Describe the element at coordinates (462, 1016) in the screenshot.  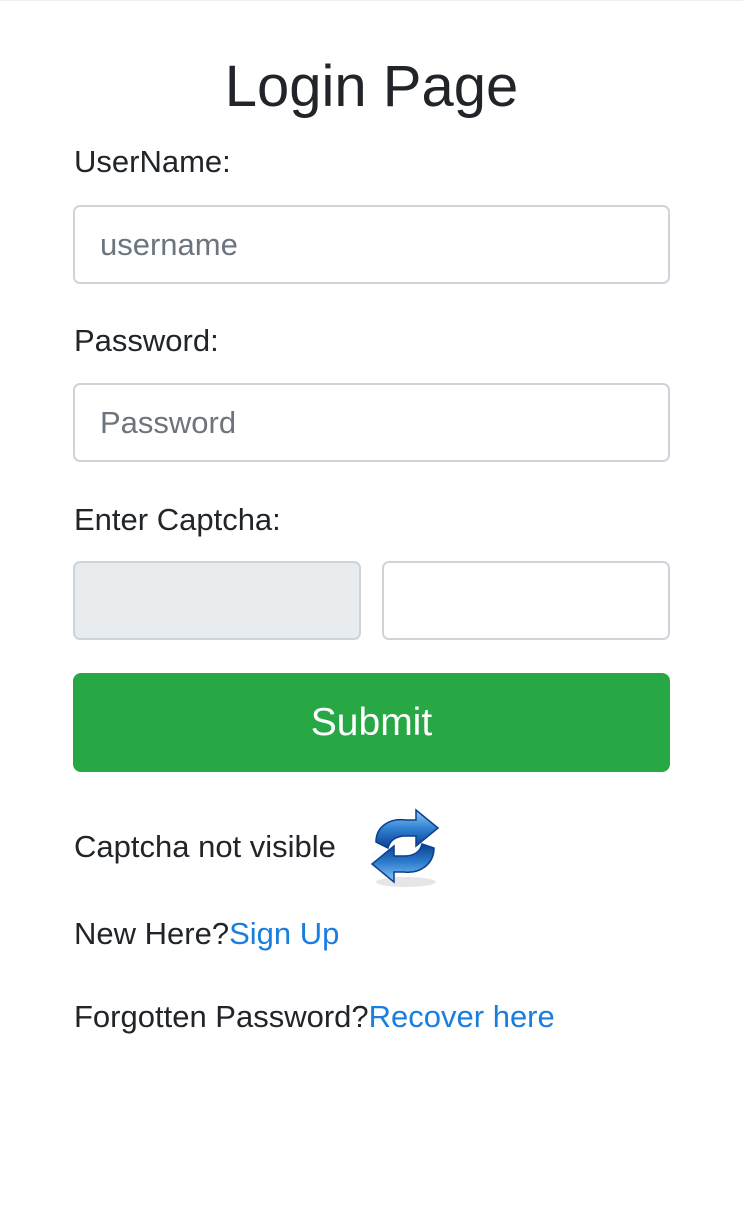
I see `recover-link: Recover here` at that location.